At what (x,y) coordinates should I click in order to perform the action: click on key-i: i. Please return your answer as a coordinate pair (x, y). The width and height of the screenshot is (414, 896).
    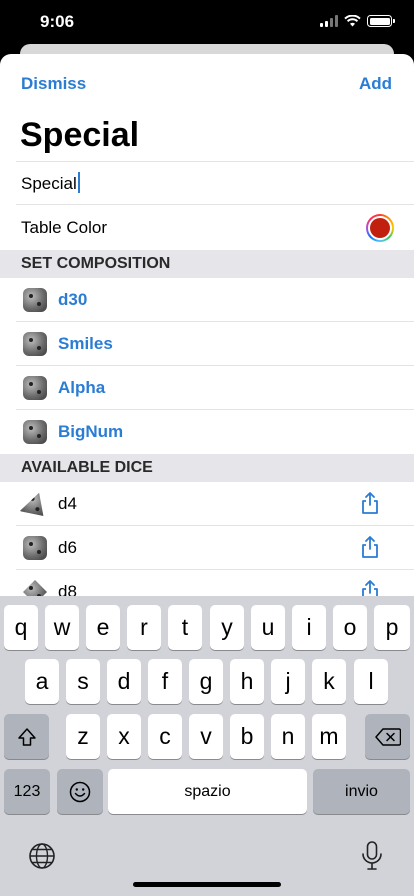
    Looking at the image, I should click on (309, 627).